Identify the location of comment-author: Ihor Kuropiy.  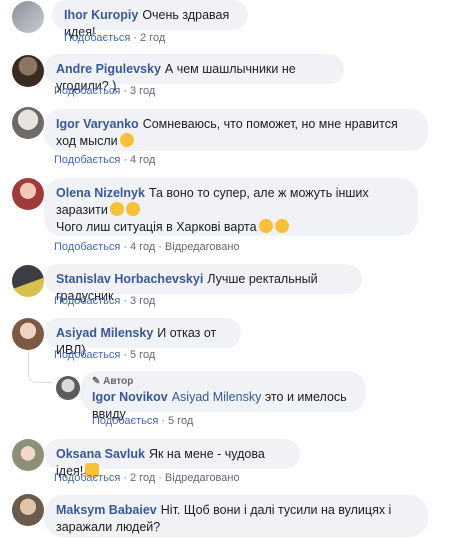
(101, 15).